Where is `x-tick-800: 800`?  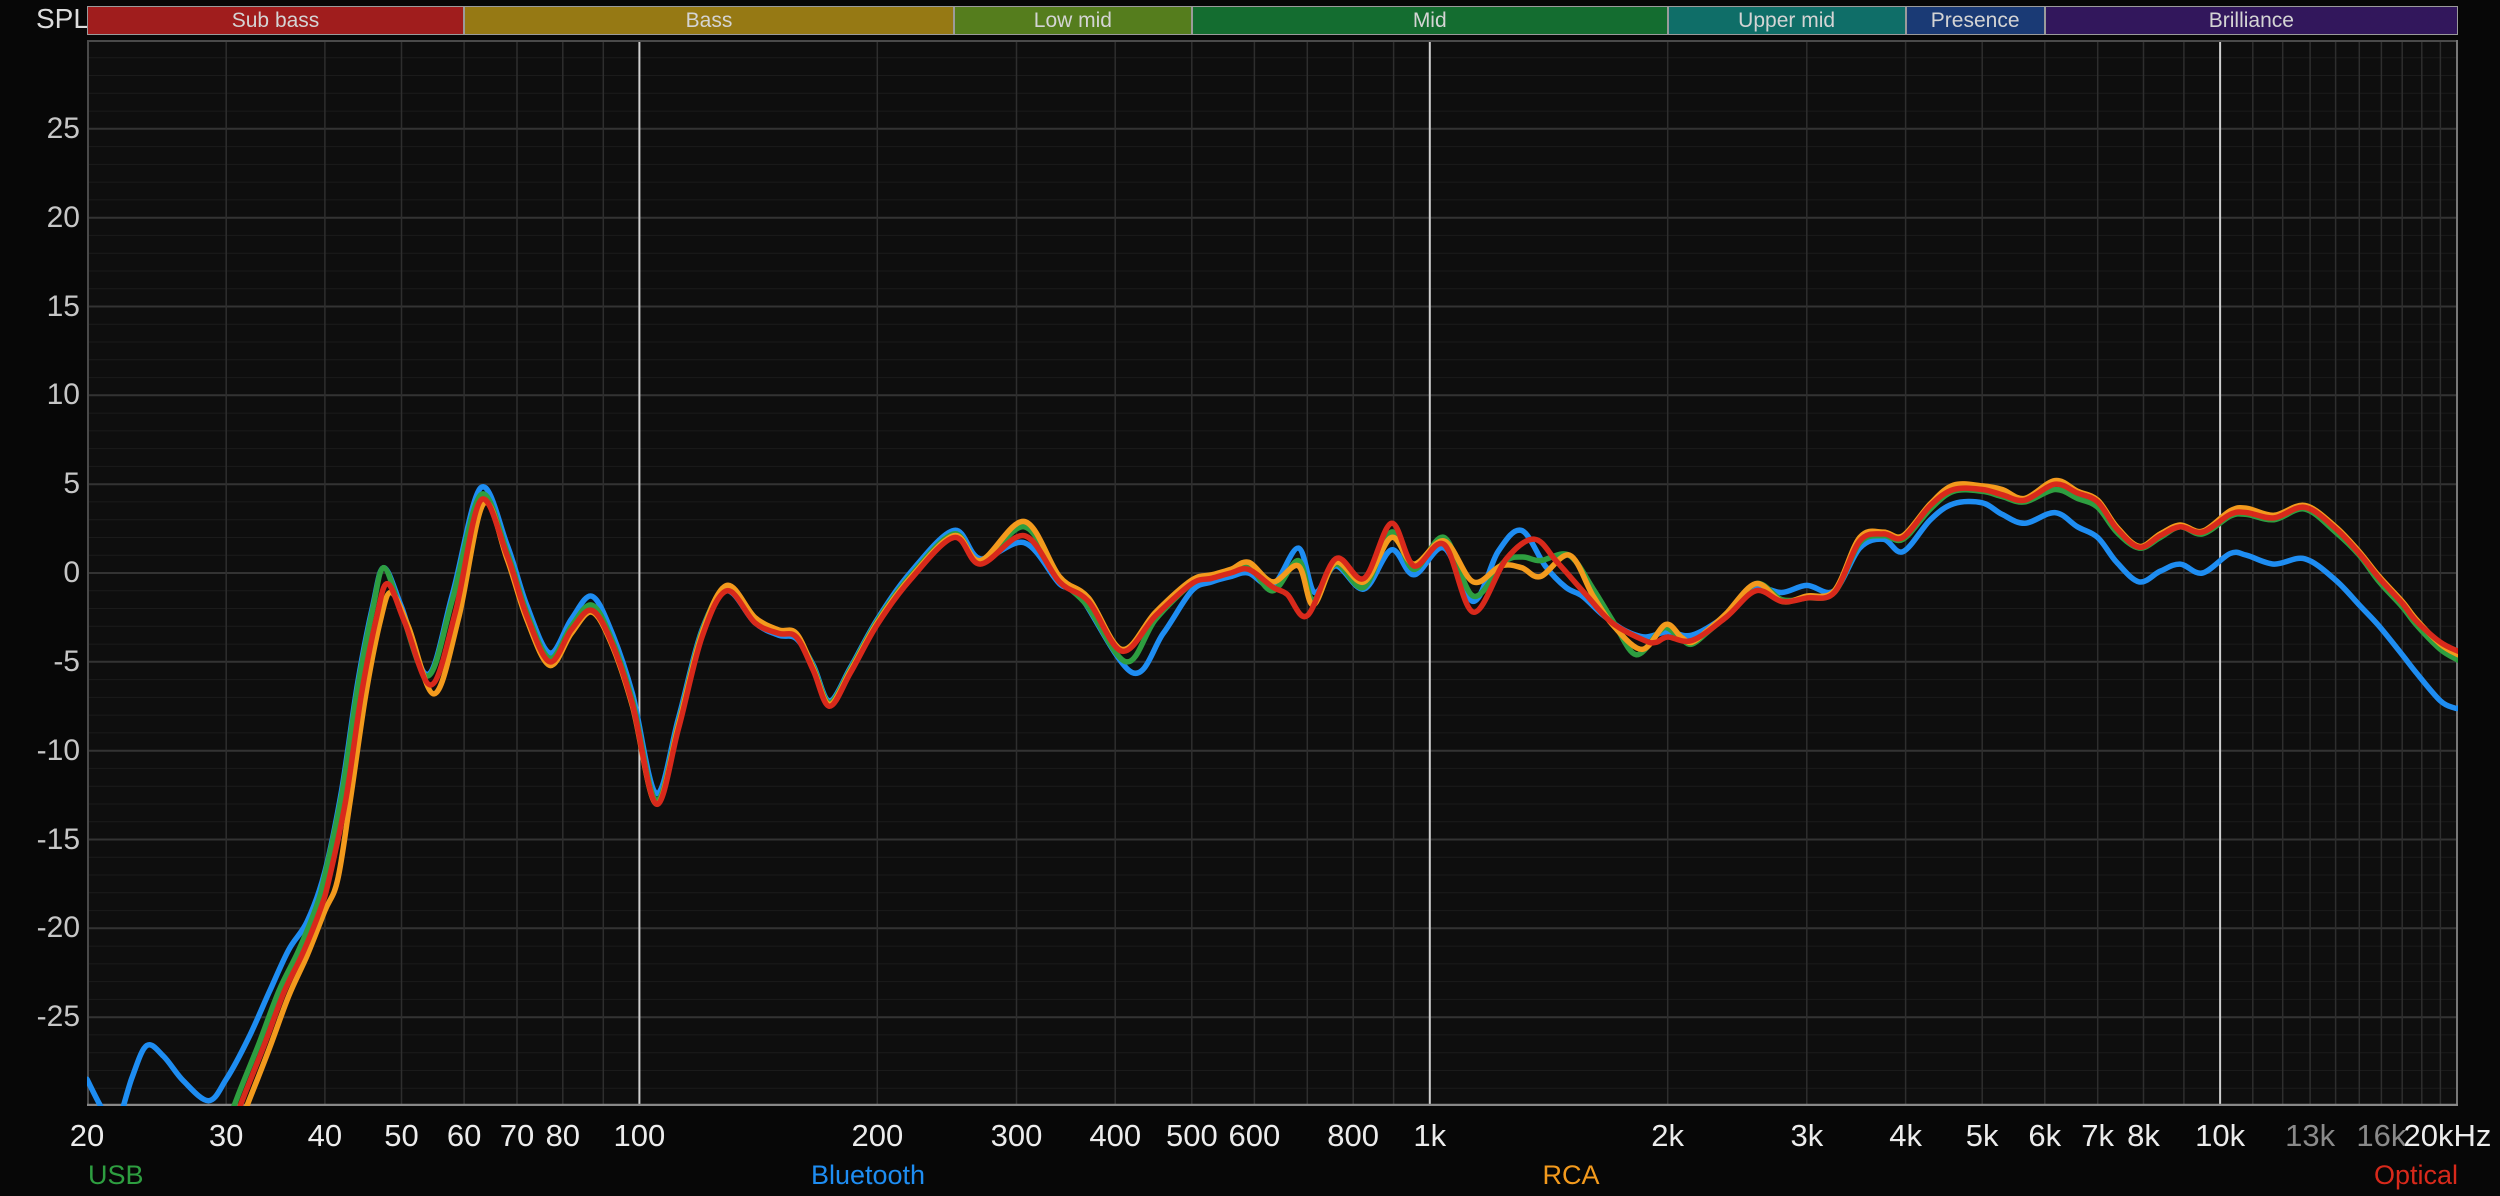 x-tick-800: 800 is located at coordinates (1353, 1135).